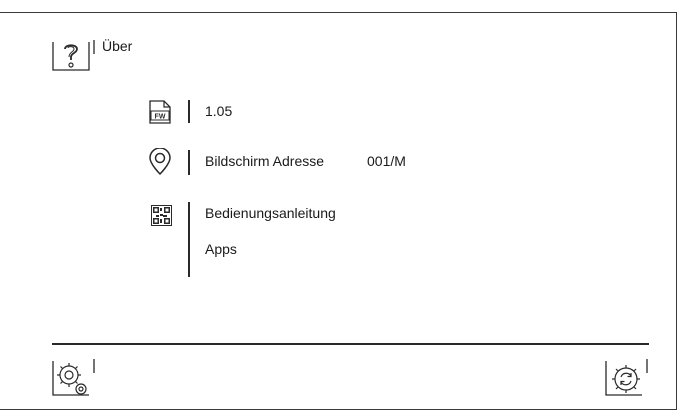 The image size is (679, 412). Describe the element at coordinates (386, 161) in the screenshot. I see `screen-address-value: 001/M` at that location.